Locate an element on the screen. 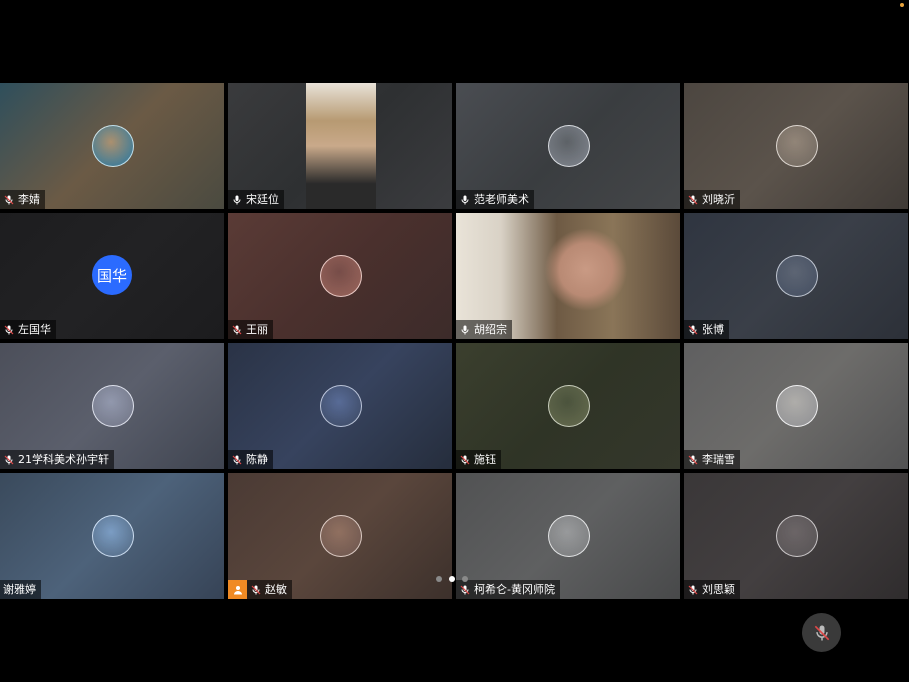 The image size is (909, 682). participant-tile: 陈静 is located at coordinates (340, 406).